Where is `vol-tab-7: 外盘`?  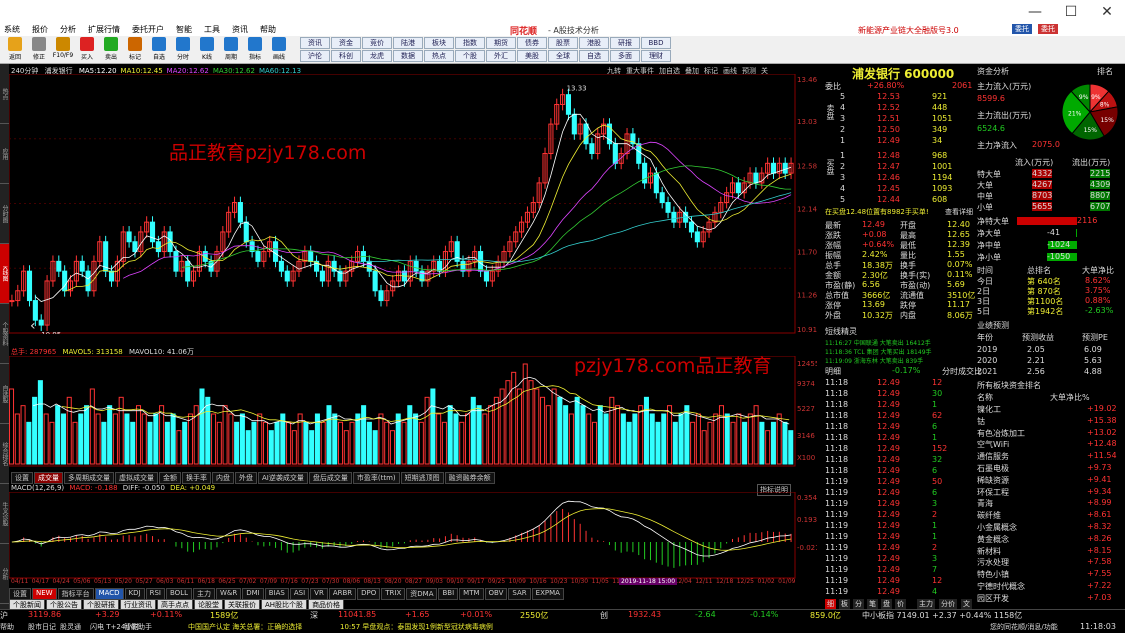
vol-tab-7: 外盘 is located at coordinates (246, 478).